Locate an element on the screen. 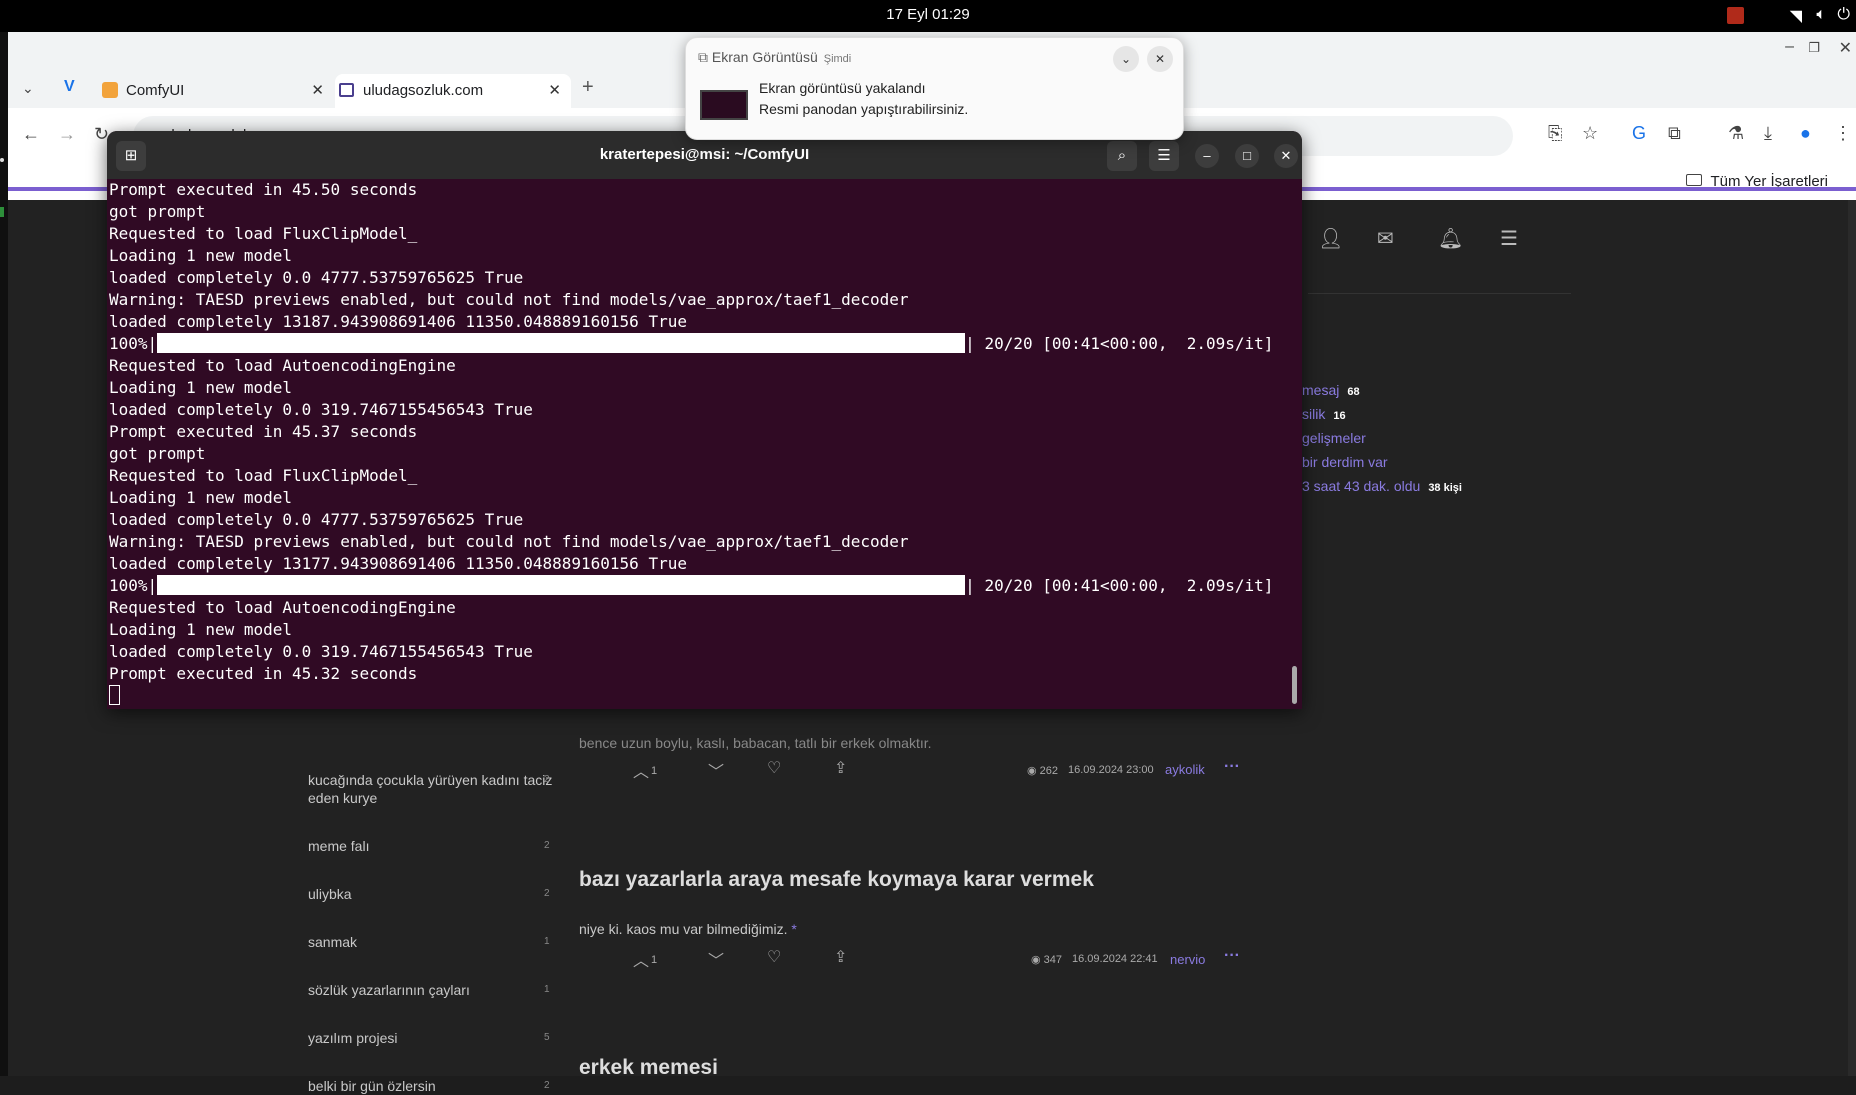 Image resolution: width=1856 pixels, height=1095 pixels. count-badge: 68 is located at coordinates (1353, 392).